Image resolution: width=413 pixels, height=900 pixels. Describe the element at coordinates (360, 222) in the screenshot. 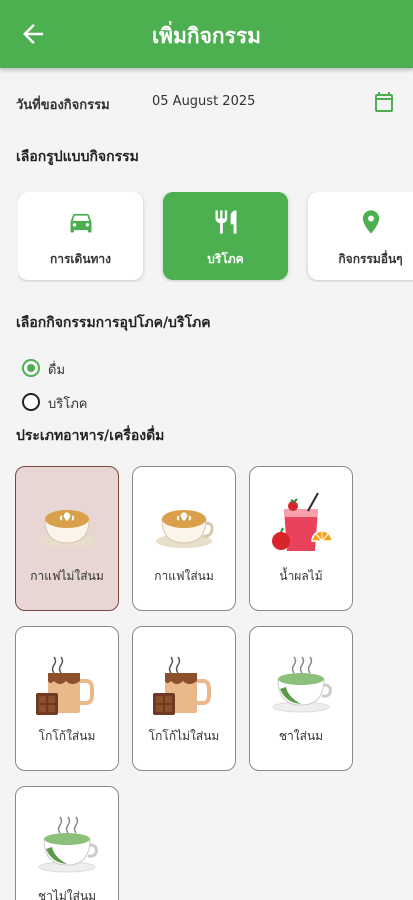

I see `location-pin-icon` at that location.